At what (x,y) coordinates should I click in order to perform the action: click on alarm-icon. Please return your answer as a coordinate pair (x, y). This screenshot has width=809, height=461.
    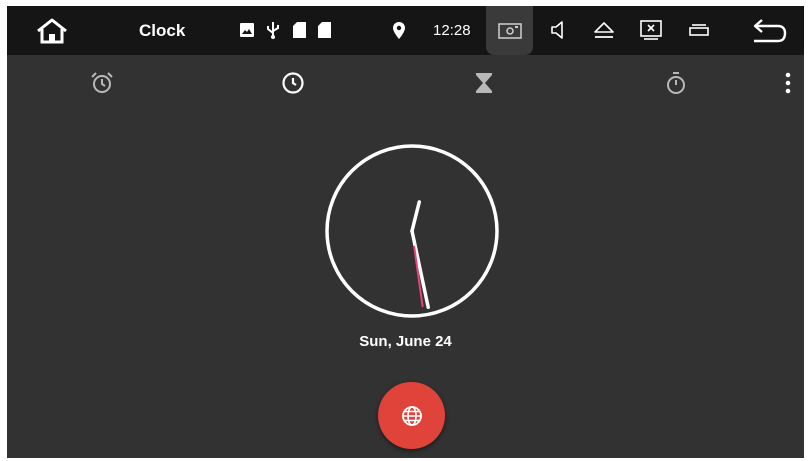
    Looking at the image, I should click on (102, 82).